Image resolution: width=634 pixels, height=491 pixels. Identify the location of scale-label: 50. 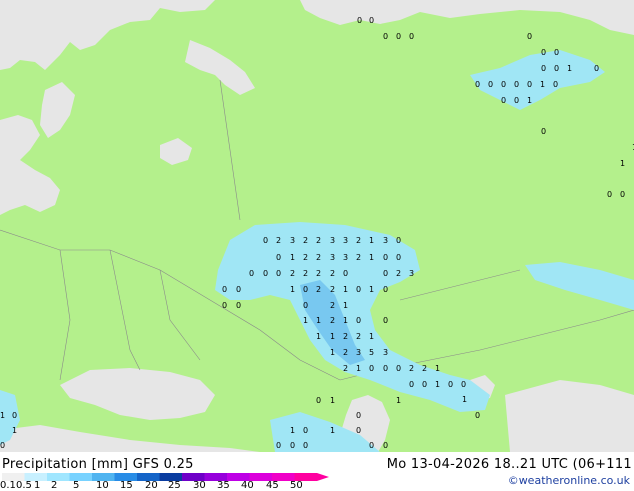
(296, 485).